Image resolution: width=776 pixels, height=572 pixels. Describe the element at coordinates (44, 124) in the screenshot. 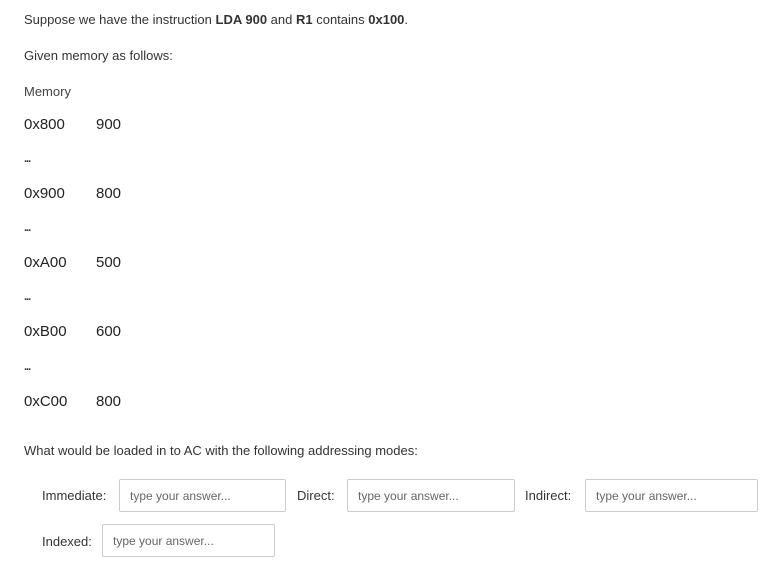

I see `memory-address: 0x800` at that location.